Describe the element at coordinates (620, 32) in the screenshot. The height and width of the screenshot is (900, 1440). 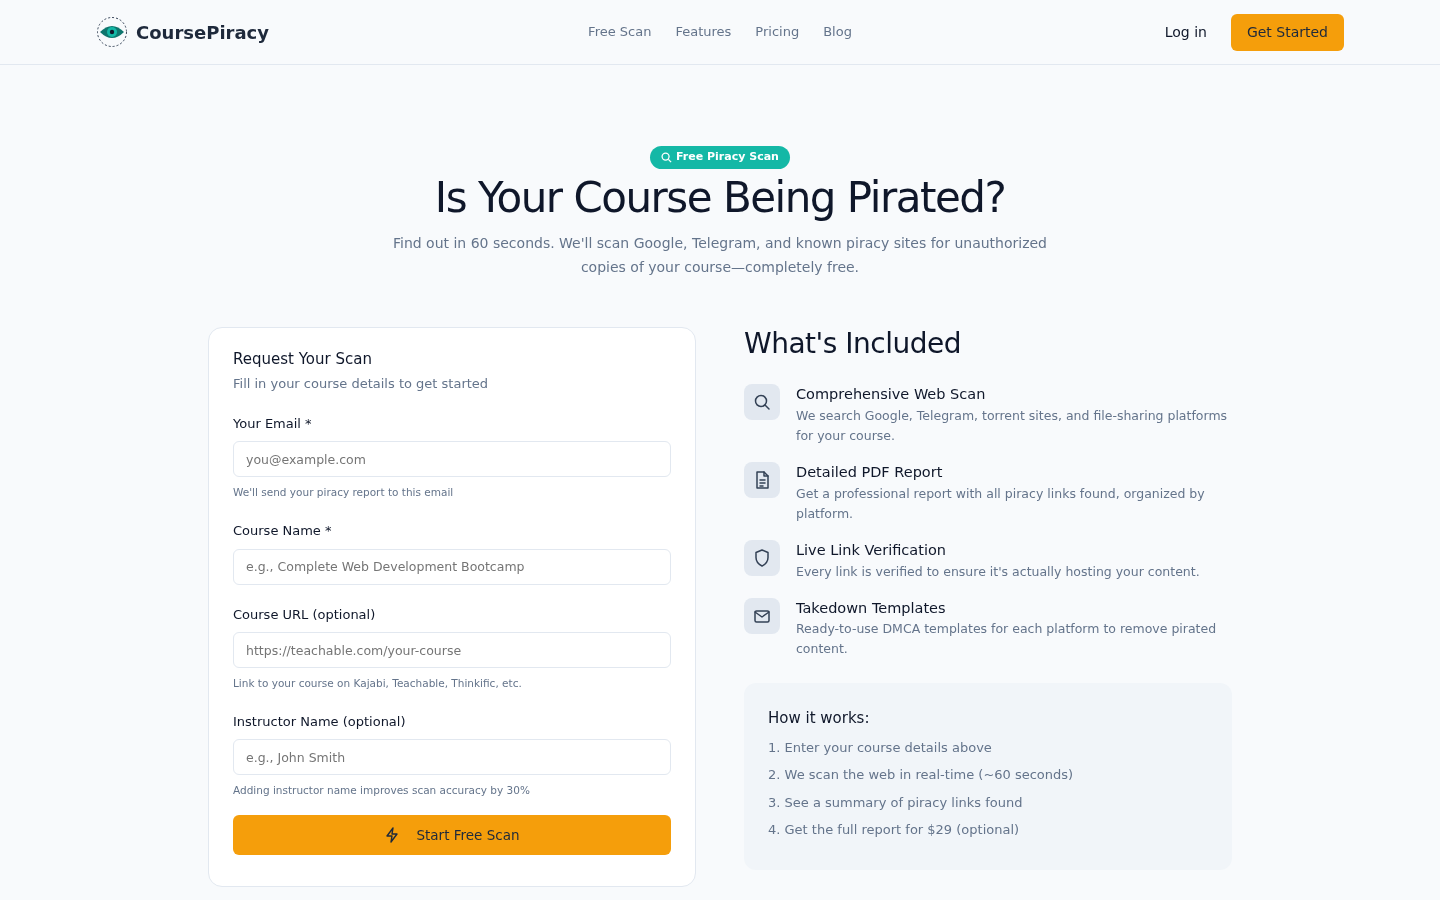
I see `nav-link-item: Free Scan` at that location.